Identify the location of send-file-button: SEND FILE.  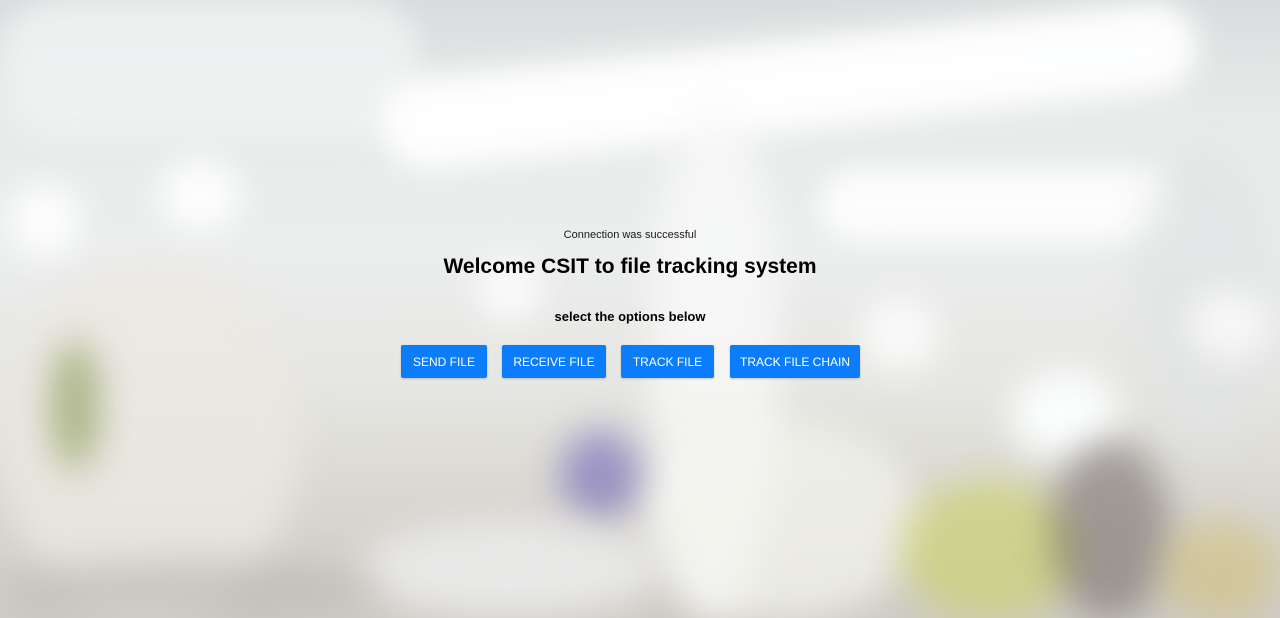
(444, 361).